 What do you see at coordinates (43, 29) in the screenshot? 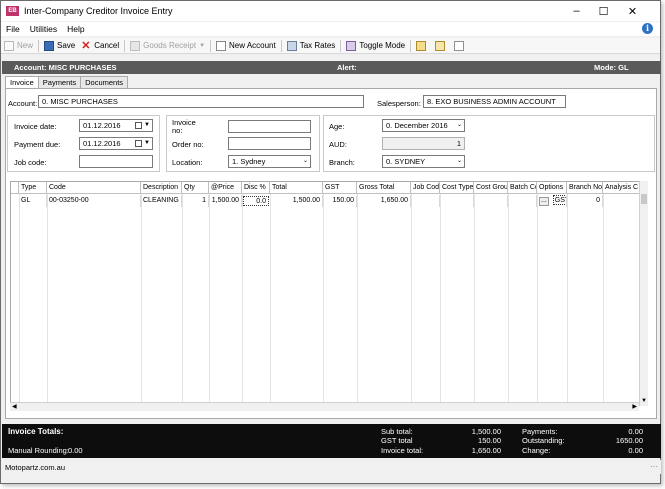
I see `menu-utilities: Utilities` at bounding box center [43, 29].